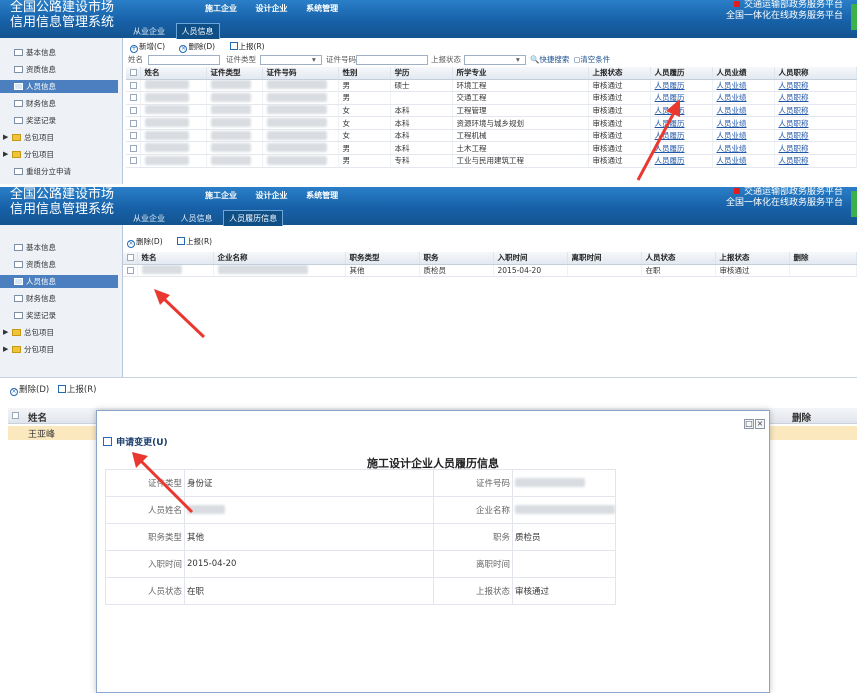  Describe the element at coordinates (530, 258) in the screenshot. I see `col-start: 入职时间` at that location.